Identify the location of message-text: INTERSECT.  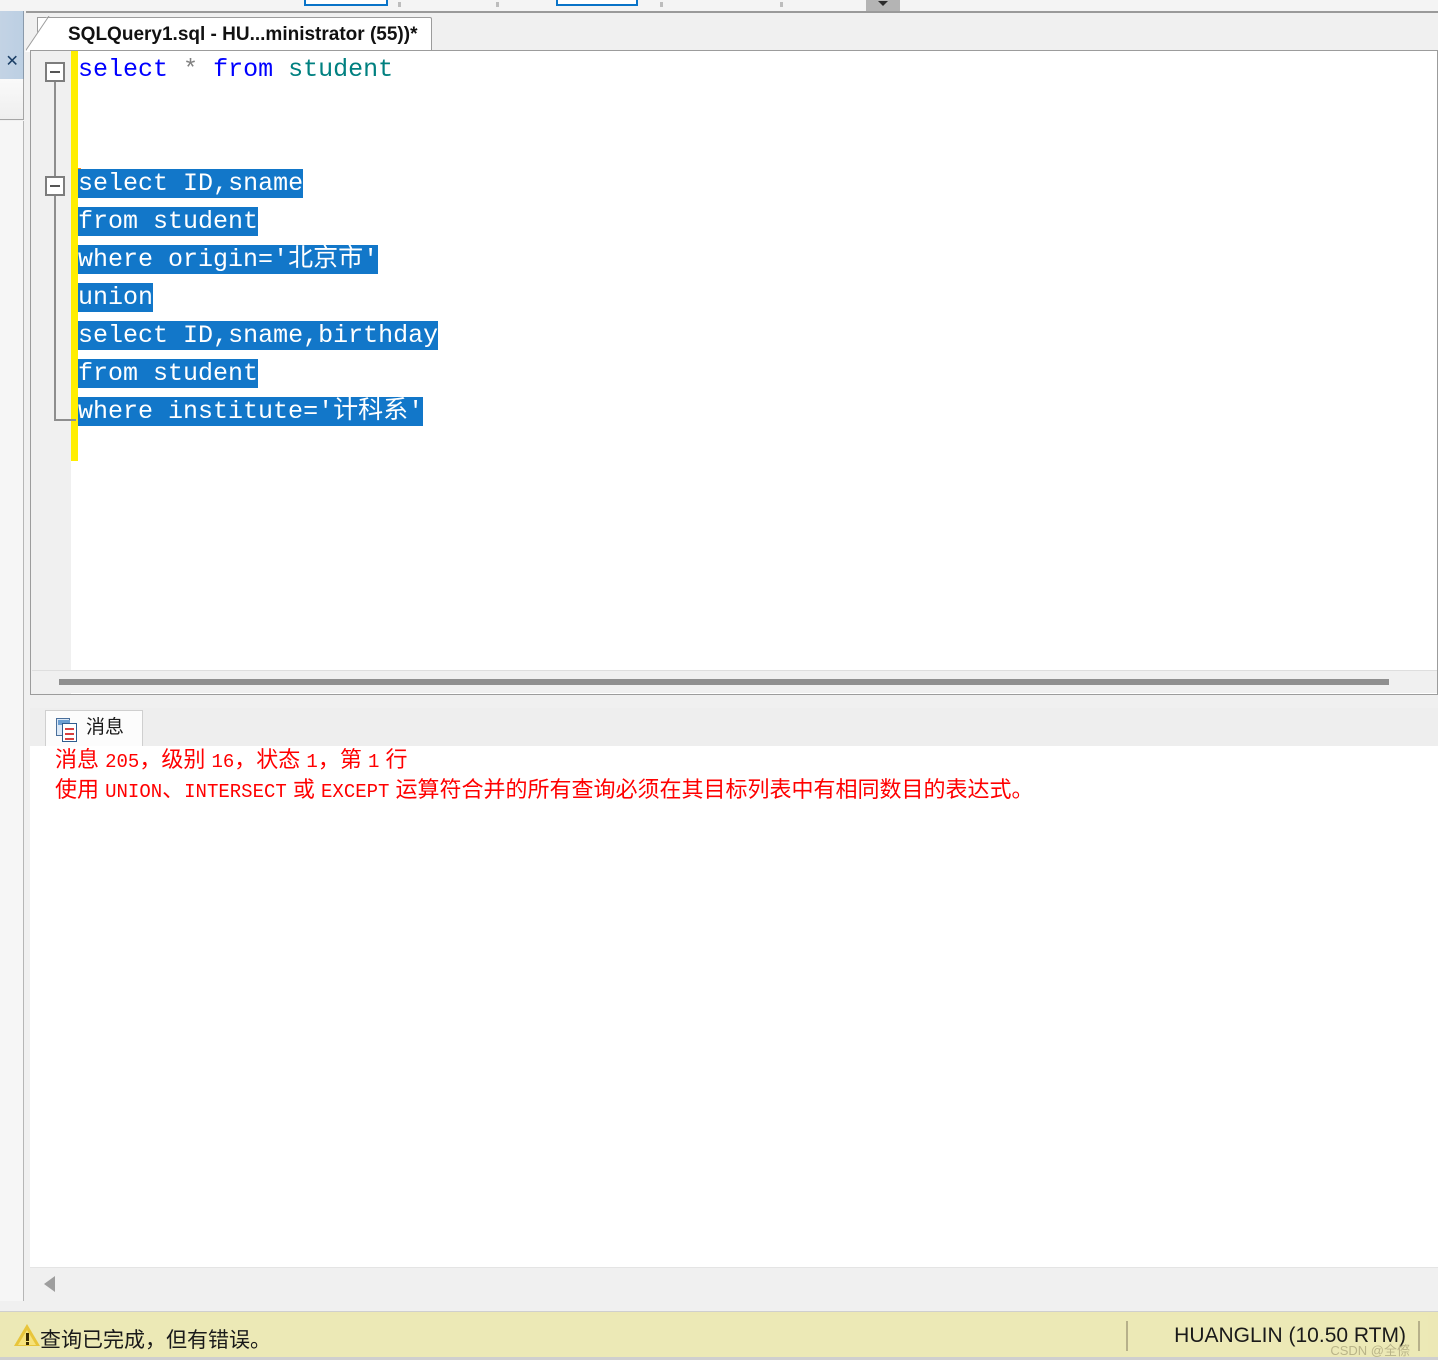
(235, 792).